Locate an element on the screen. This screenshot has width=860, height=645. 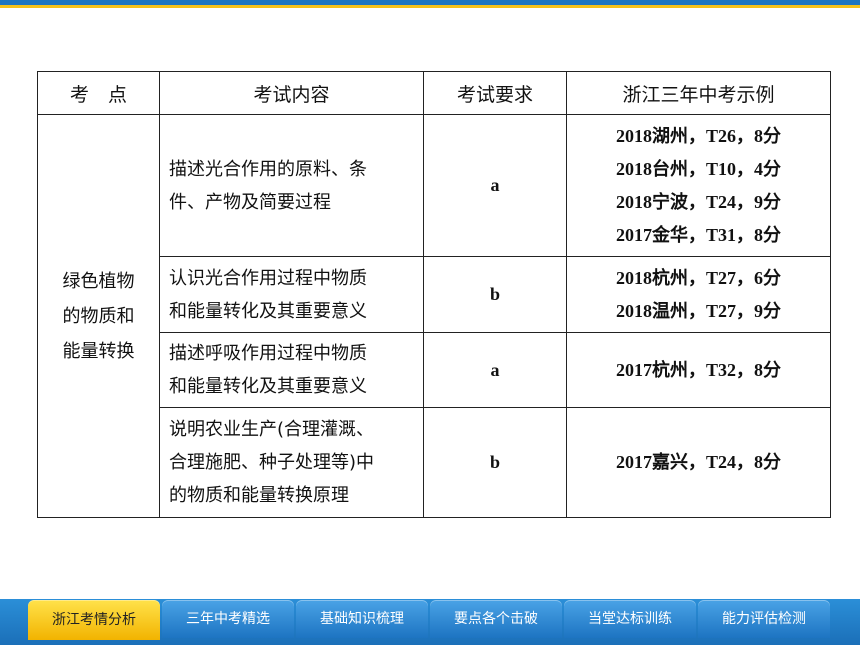
content-line: 件、产物及简要过程 is located at coordinates (250, 202).